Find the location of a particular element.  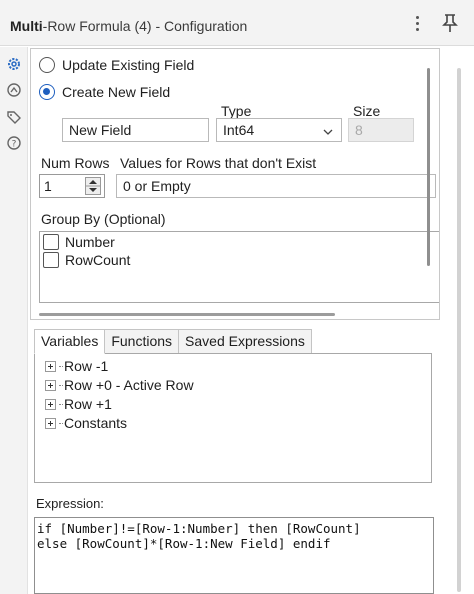

group-by-item-label: Number is located at coordinates (90, 242).